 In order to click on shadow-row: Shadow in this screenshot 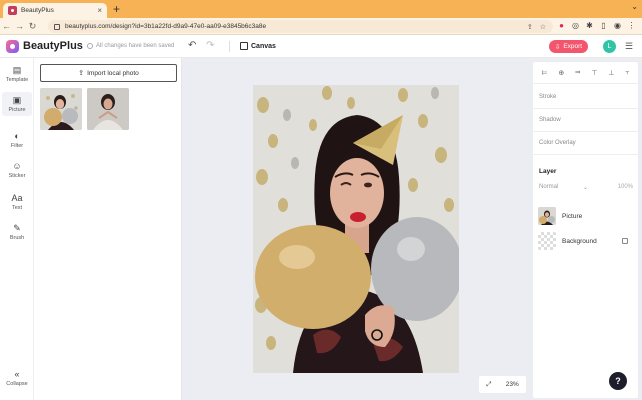, I will do `click(585, 120)`.